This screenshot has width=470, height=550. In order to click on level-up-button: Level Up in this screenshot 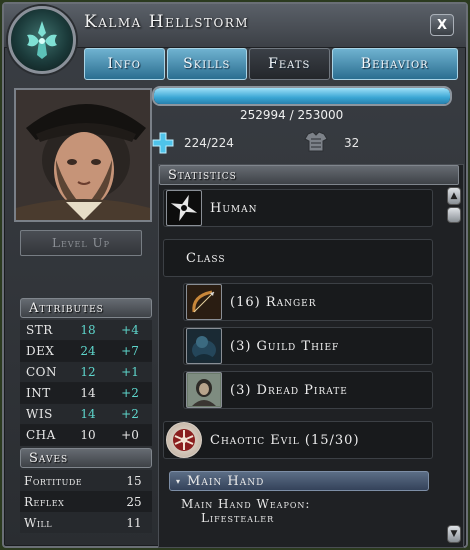, I will do `click(81, 243)`.